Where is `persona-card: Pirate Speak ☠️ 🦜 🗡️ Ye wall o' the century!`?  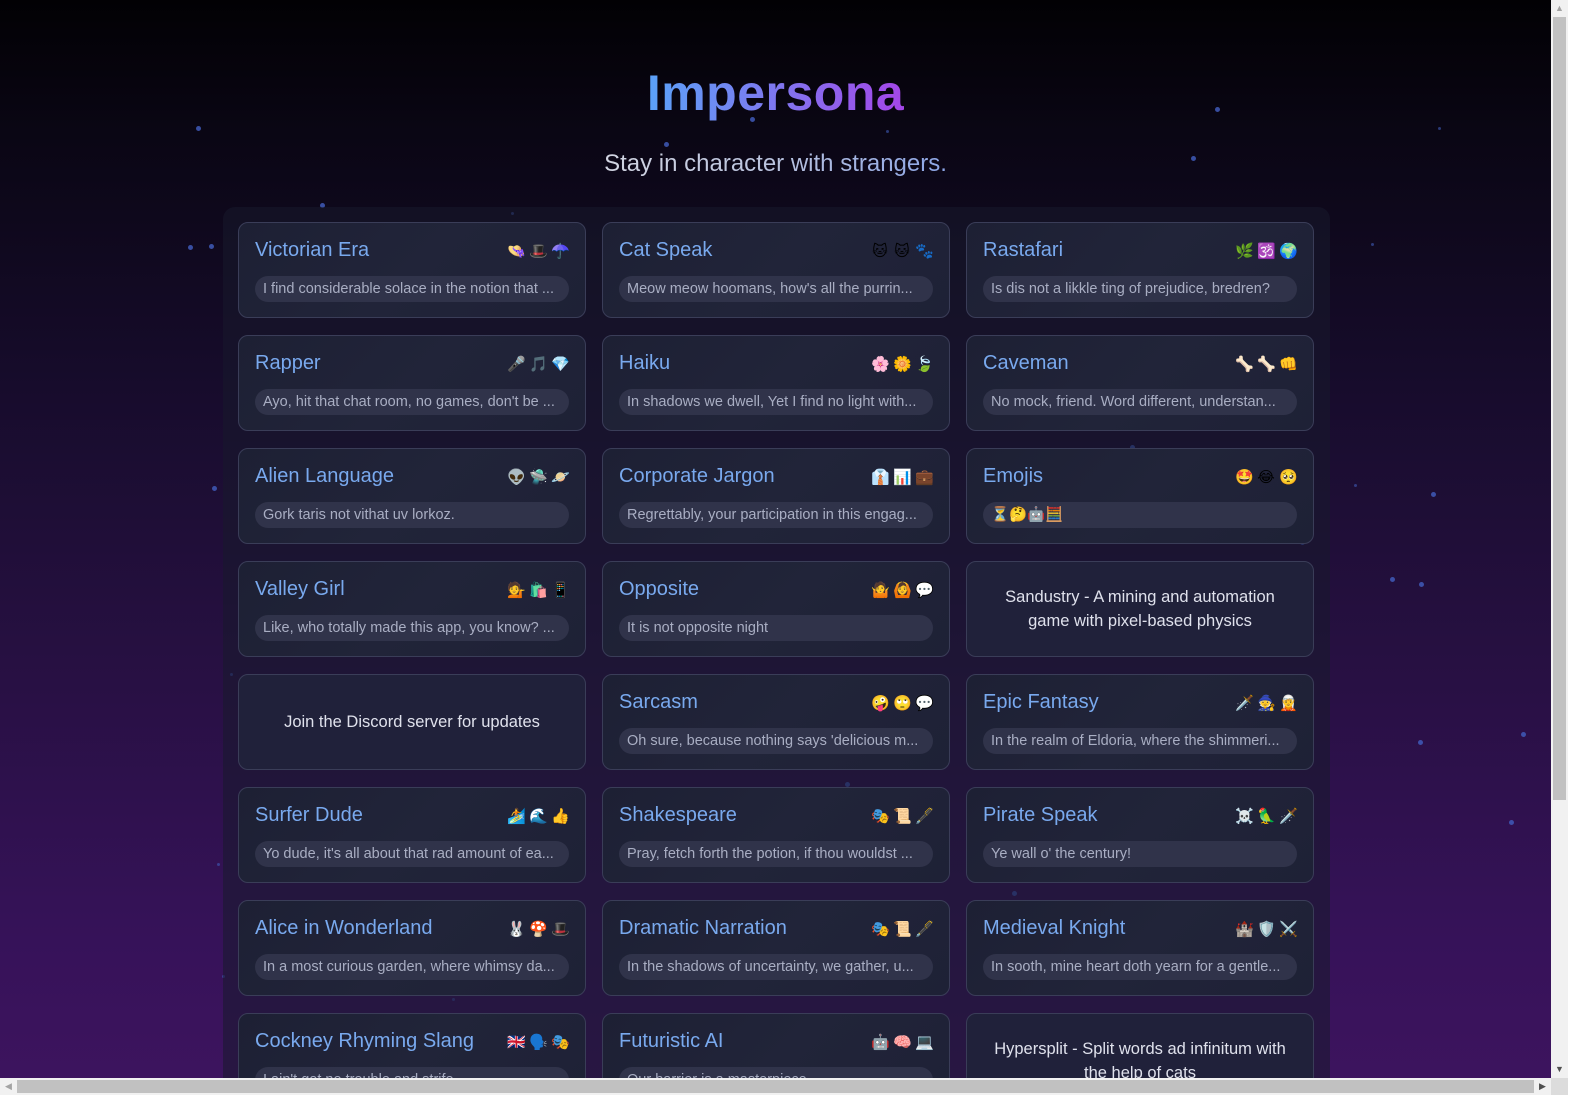
persona-card: Pirate Speak ☠️ 🦜 🗡️ Ye wall o' the century! is located at coordinates (1140, 835).